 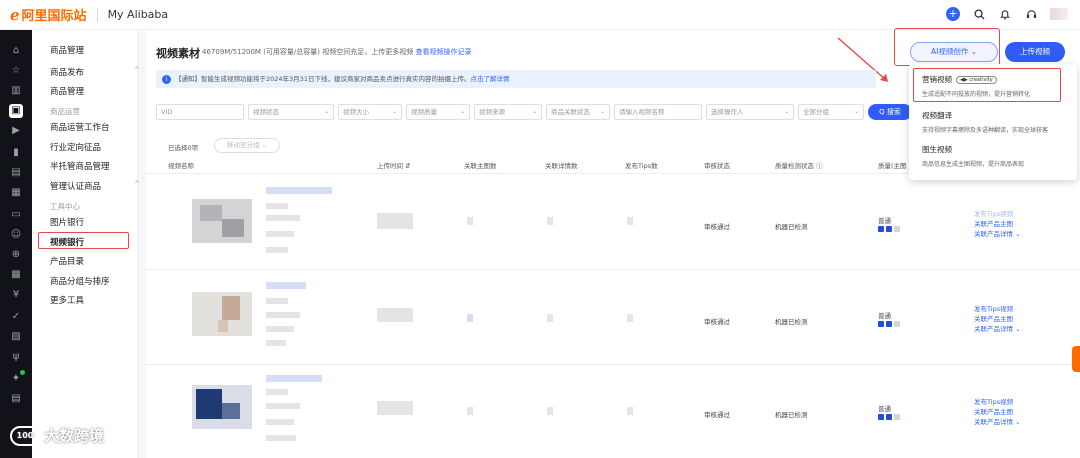 What do you see at coordinates (953, 14) in the screenshot?
I see `plus-circle-icon: +` at bounding box center [953, 14].